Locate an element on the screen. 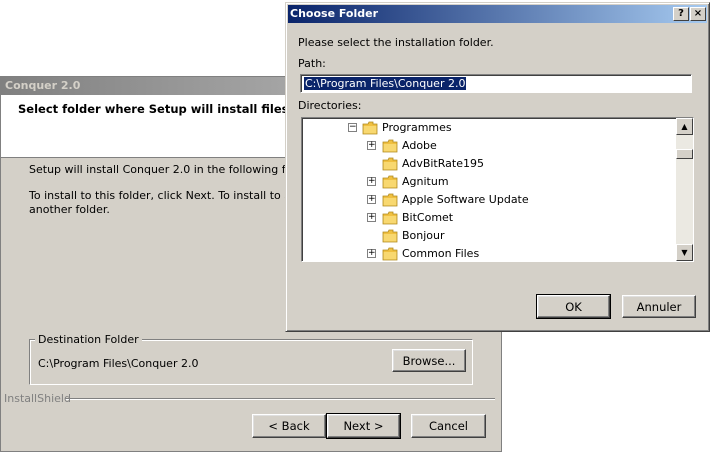  next-button: Next > is located at coordinates (363, 426).